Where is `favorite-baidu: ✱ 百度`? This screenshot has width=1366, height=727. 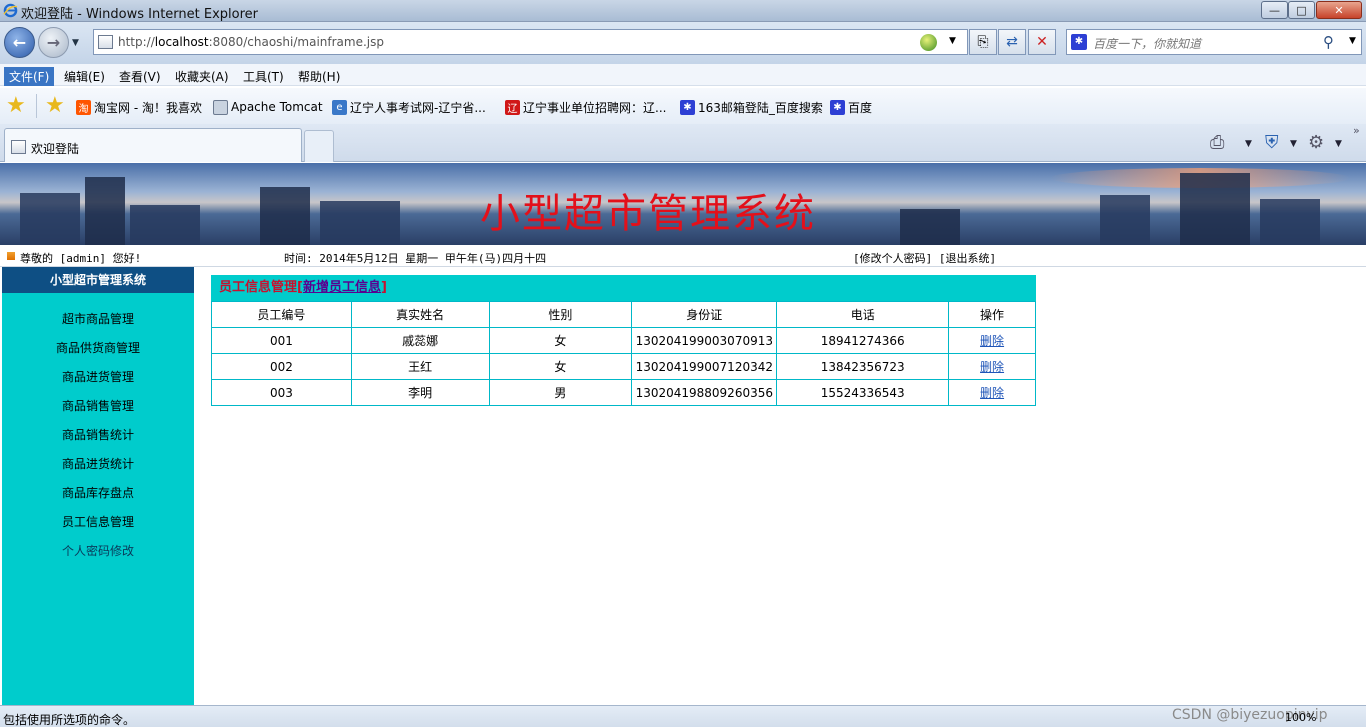
favorite-baidu: ✱ 百度 is located at coordinates (851, 107).